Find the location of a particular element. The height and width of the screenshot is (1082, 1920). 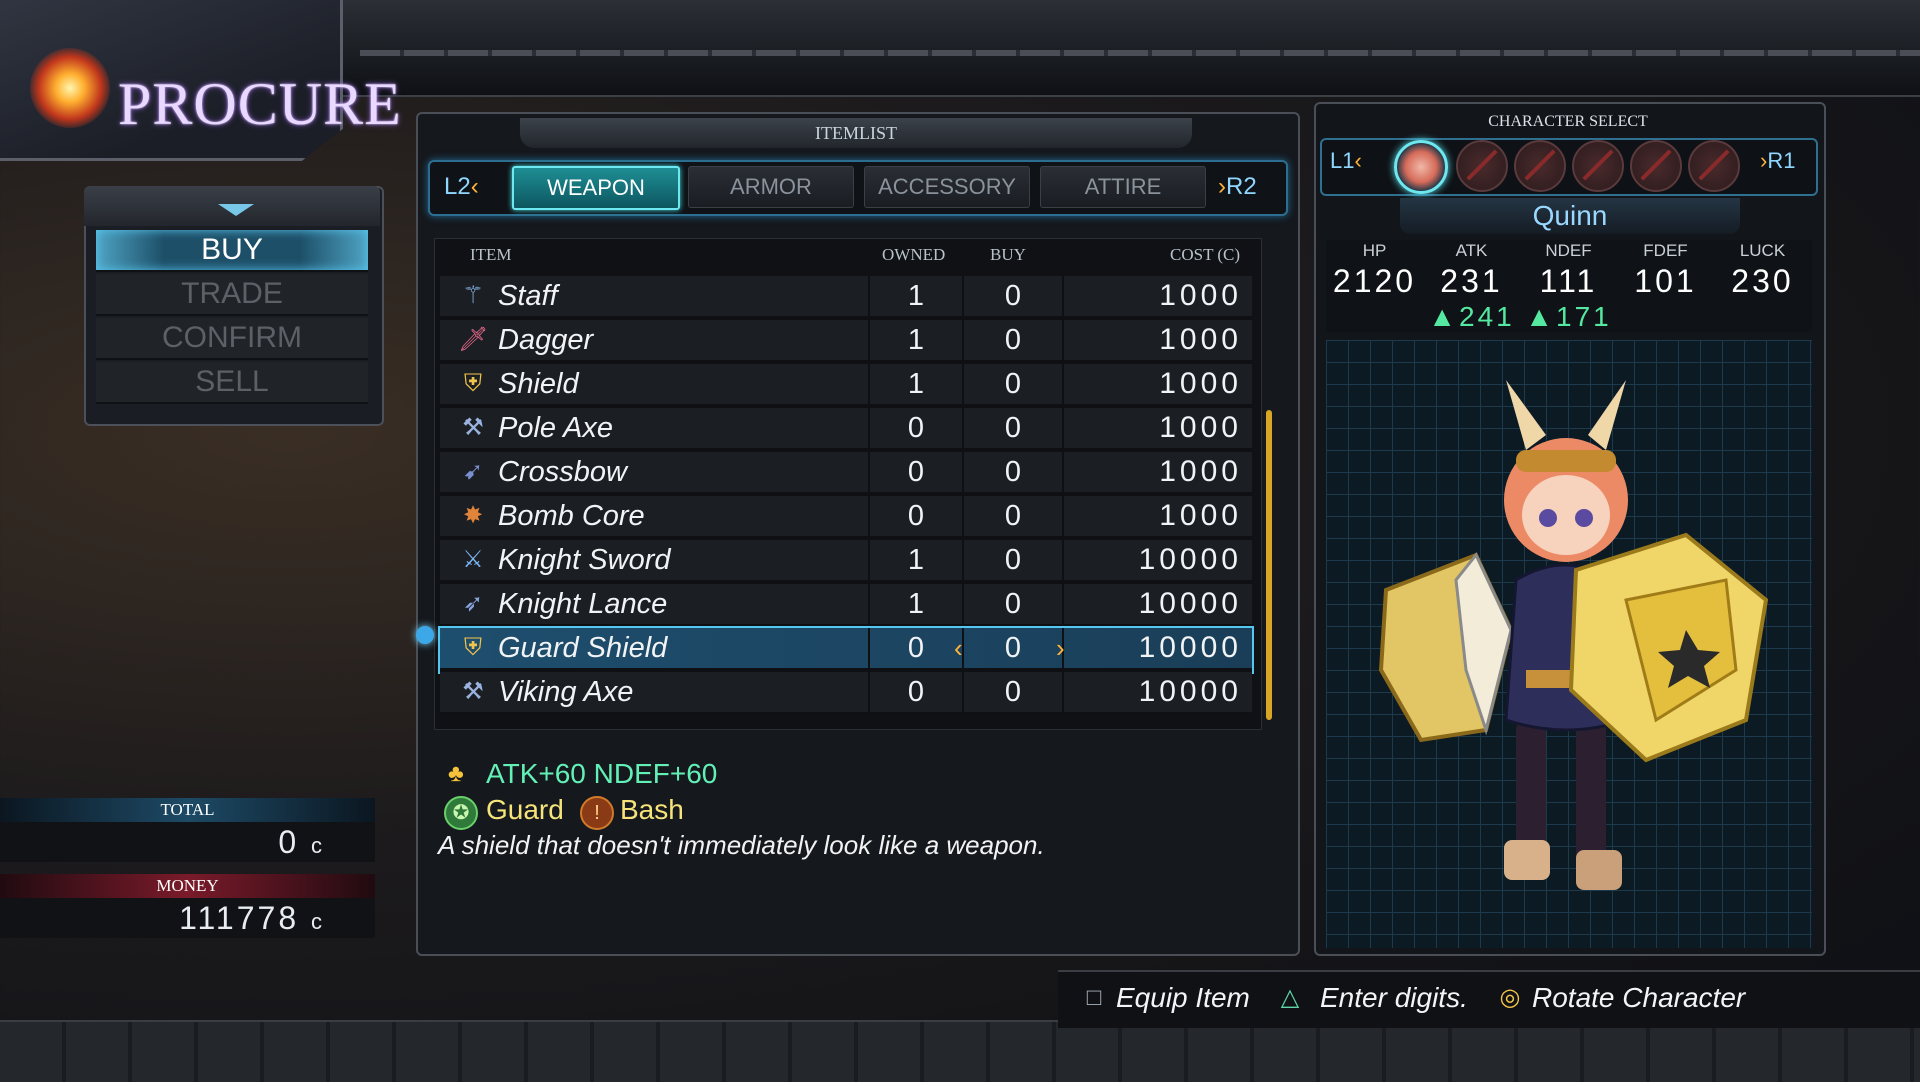

total-box: TOTAL 0 c is located at coordinates (187, 830).